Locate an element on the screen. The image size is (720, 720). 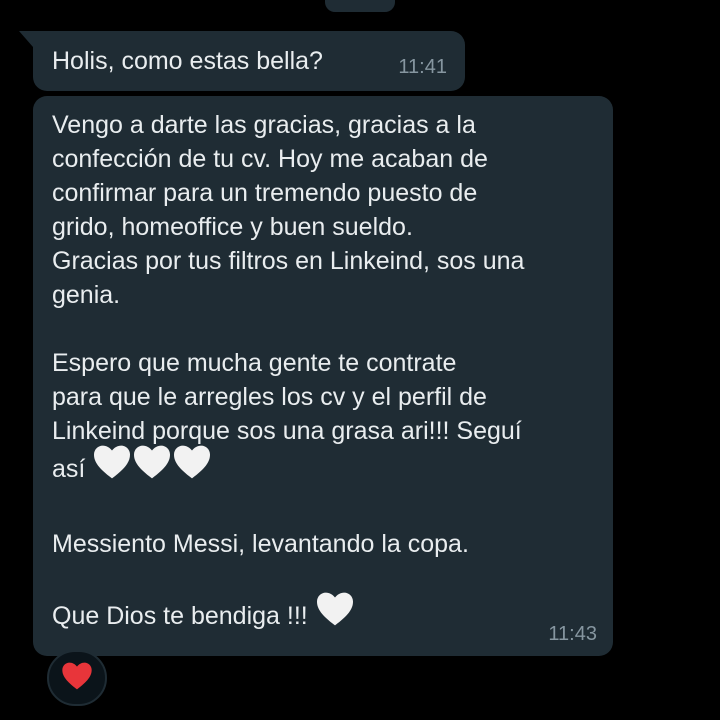
red-heart-icon is located at coordinates (77, 678).